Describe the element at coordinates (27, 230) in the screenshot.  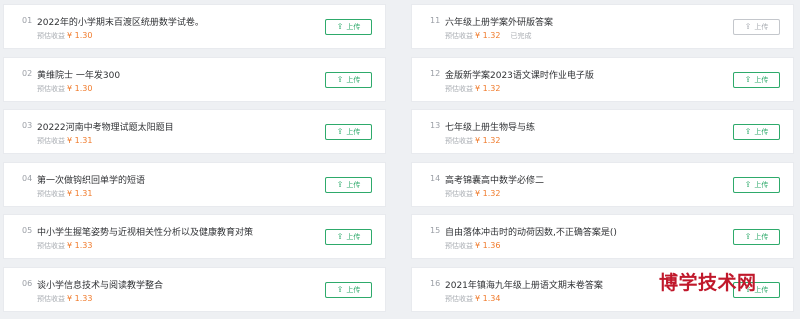
I see `item-number: 05` at that location.